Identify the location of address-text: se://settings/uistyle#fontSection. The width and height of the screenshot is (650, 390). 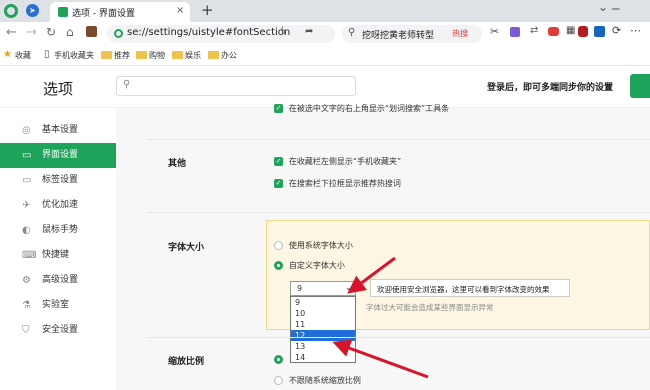
(209, 32).